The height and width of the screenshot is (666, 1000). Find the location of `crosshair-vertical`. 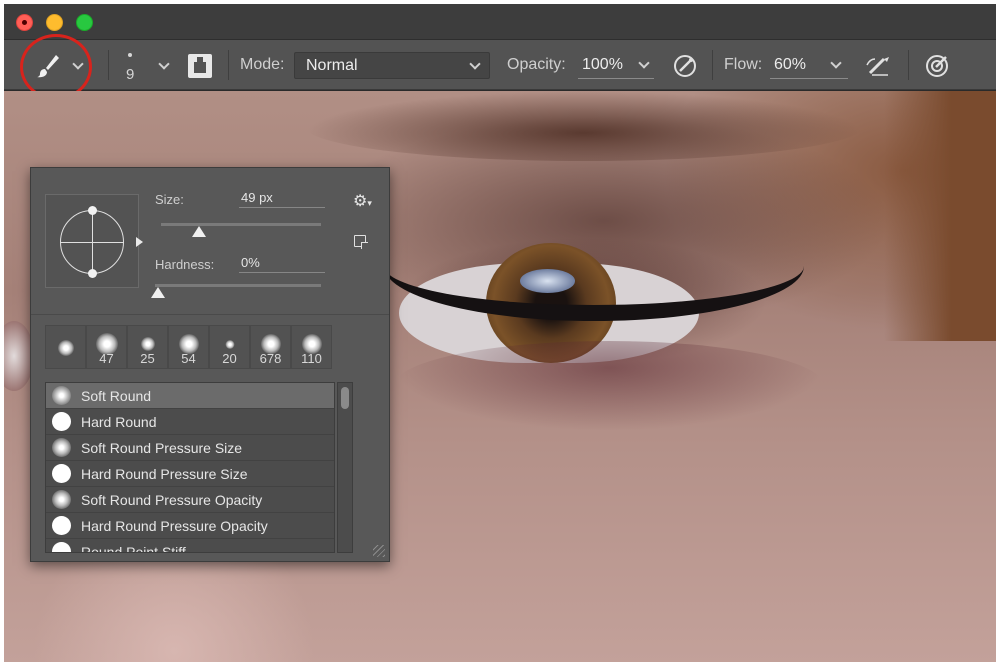

crosshair-vertical is located at coordinates (92, 242).